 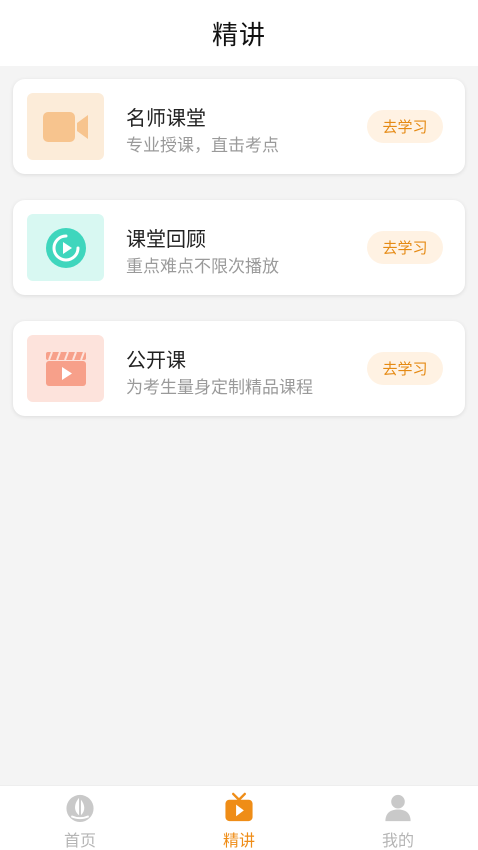 What do you see at coordinates (239, 126) in the screenshot?
I see `course-card-teacher-class: 名师课堂 专业授课，直击考点 去学习` at bounding box center [239, 126].